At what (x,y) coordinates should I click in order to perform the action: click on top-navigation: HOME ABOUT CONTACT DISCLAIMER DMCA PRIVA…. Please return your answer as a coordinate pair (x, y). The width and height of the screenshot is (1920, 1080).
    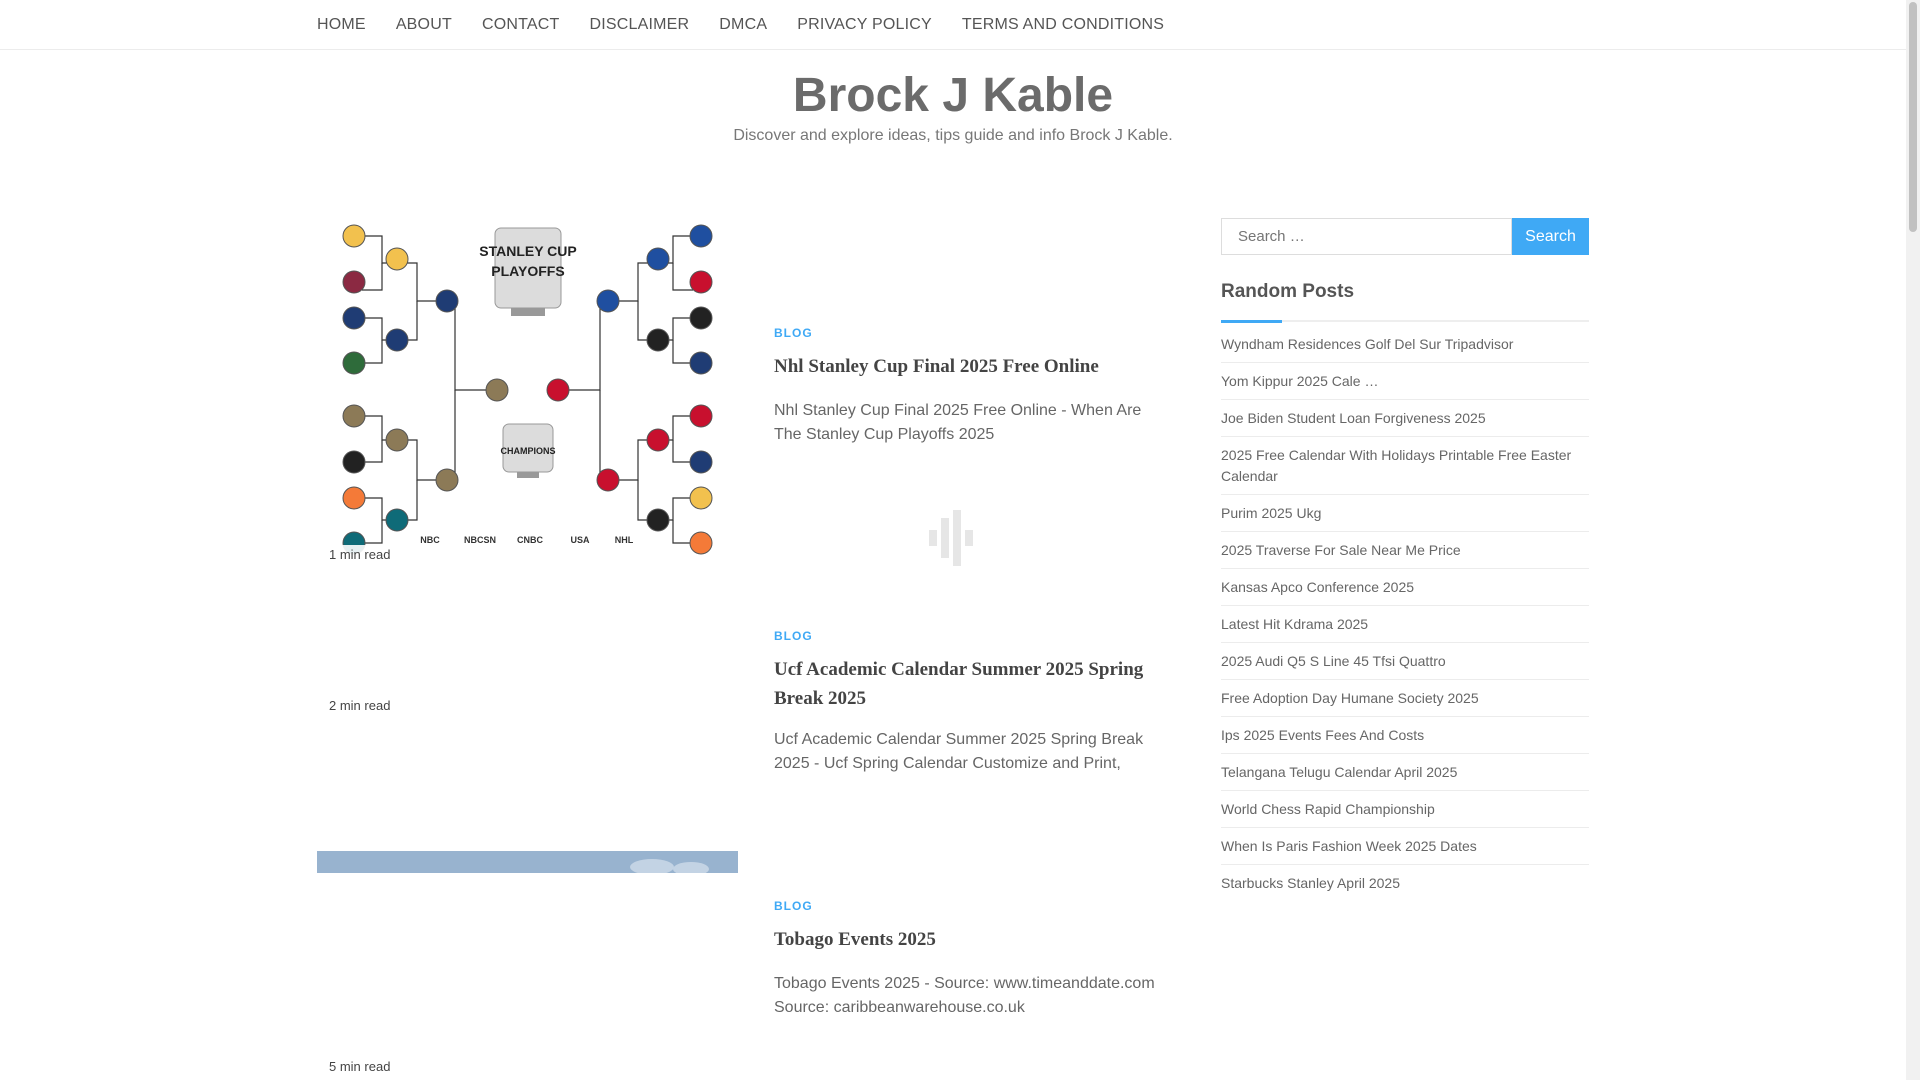
    Looking at the image, I should click on (953, 25).